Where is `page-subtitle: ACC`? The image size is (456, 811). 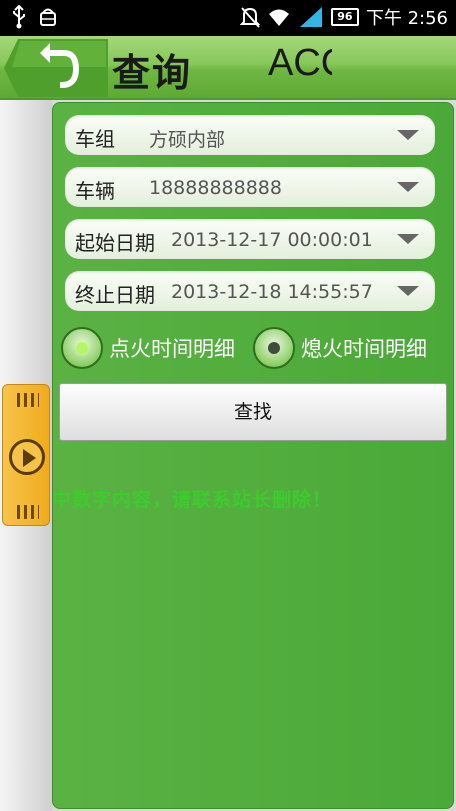 page-subtitle: ACC is located at coordinates (300, 68).